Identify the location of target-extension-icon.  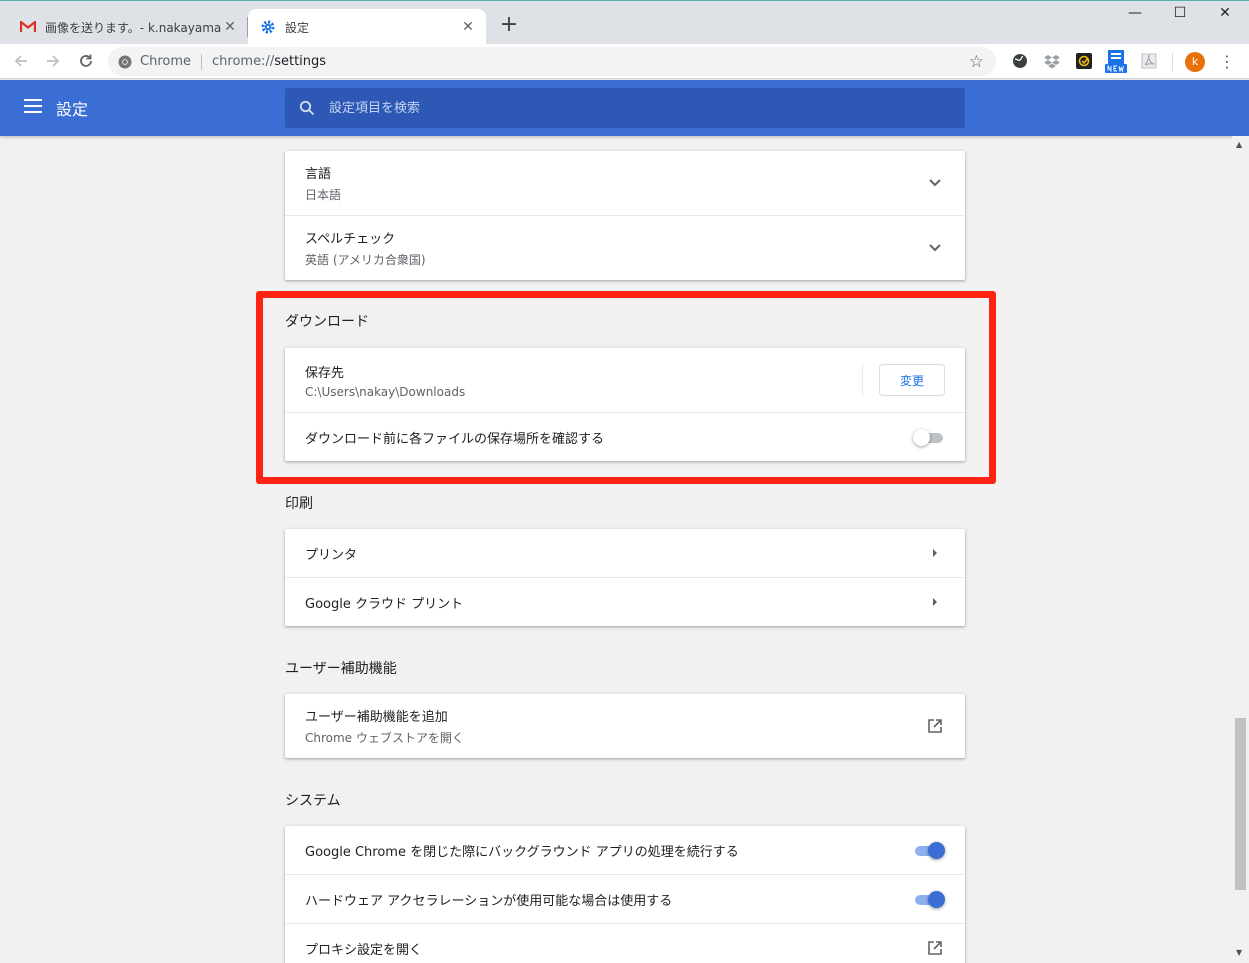
(1084, 61).